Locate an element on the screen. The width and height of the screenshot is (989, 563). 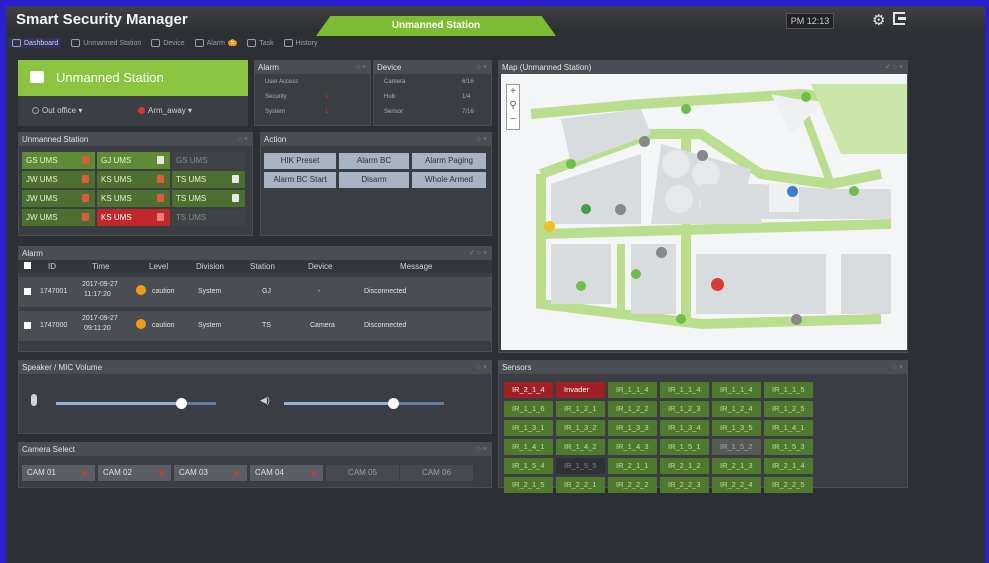
sensor-cell: IR_1_5_1 is located at coordinates (684, 447).